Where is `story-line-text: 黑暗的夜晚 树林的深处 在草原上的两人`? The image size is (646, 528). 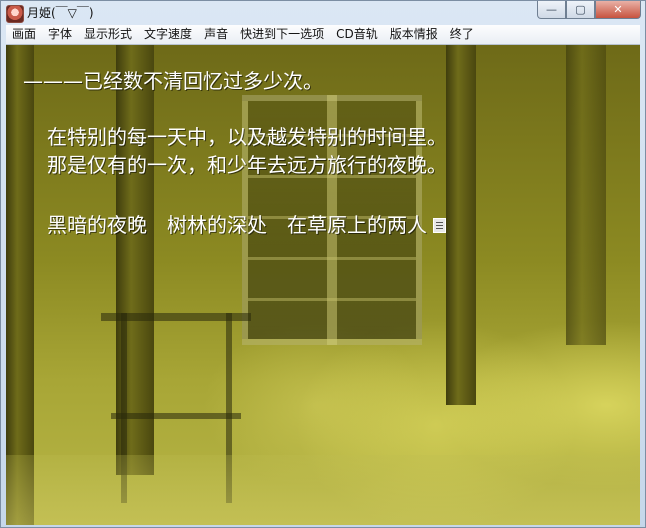
story-line-text: 黑暗的夜晚 树林的深处 在草原上的两人 is located at coordinates (237, 225).